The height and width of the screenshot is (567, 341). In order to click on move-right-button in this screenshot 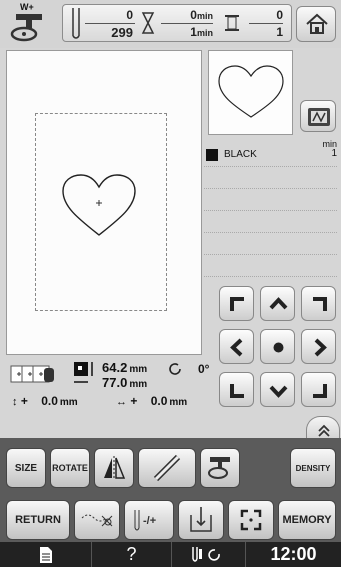, I will do `click(318, 346)`.